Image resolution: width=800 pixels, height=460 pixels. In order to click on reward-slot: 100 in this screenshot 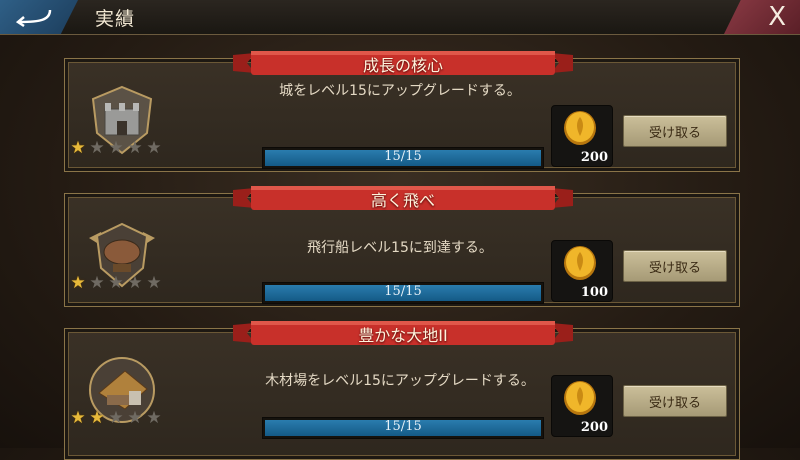, I will do `click(582, 271)`.